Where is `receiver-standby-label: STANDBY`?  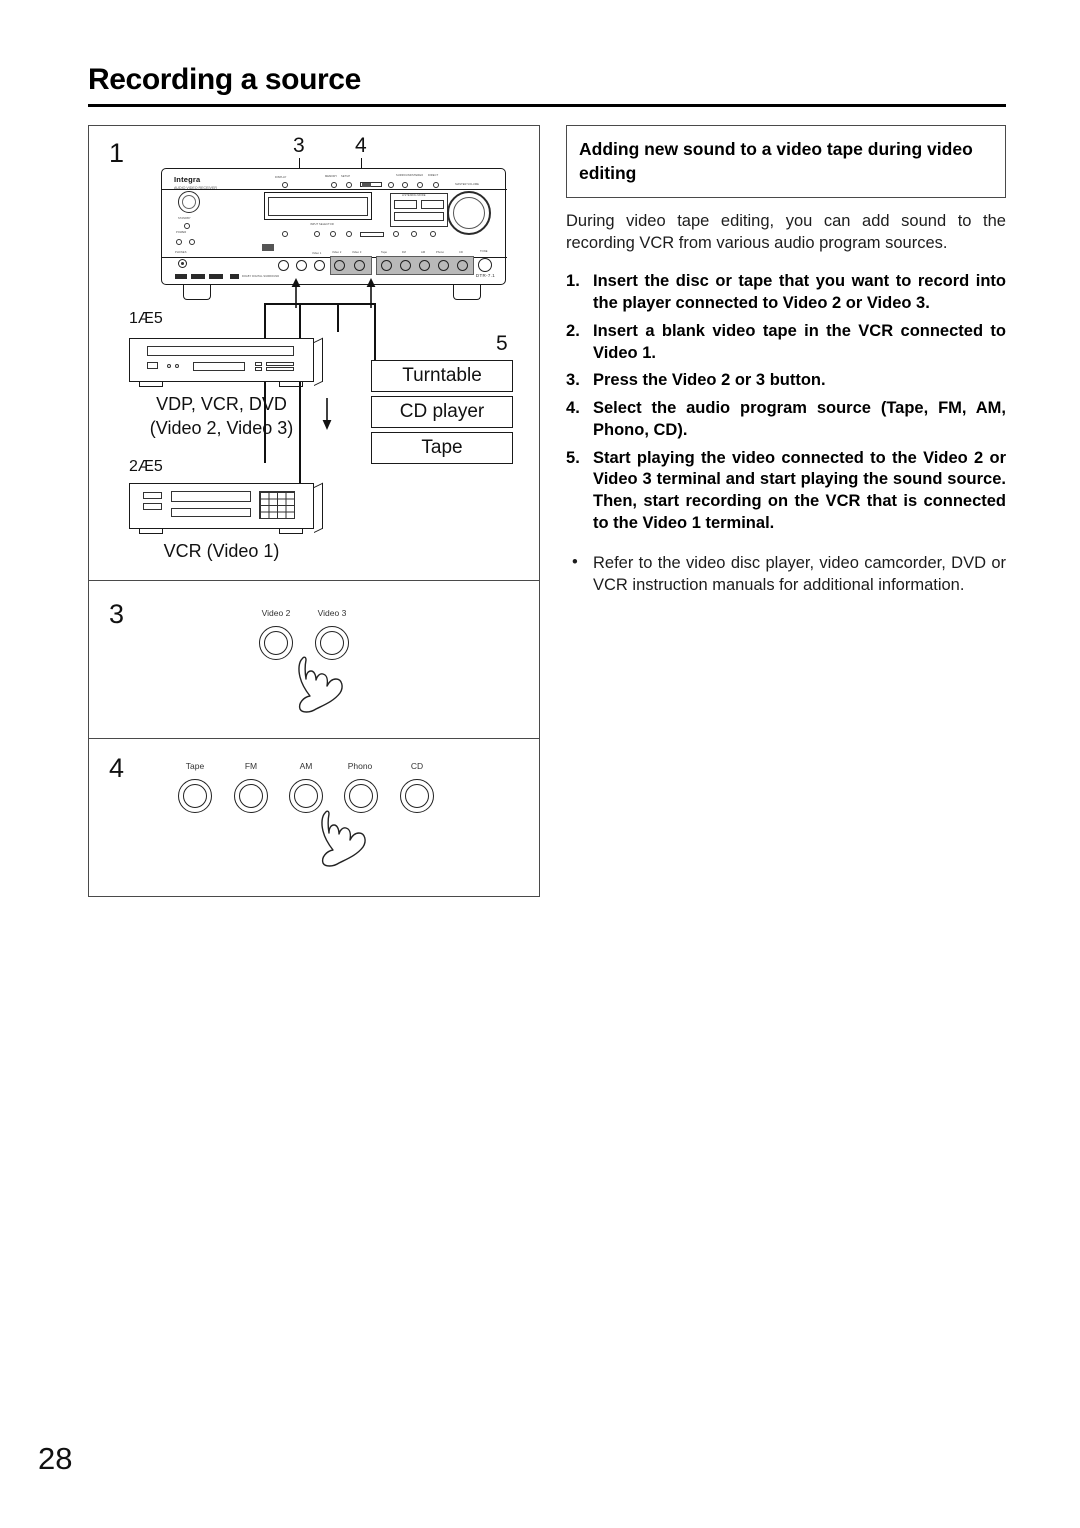 receiver-standby-label: STANDBY is located at coordinates (184, 218).